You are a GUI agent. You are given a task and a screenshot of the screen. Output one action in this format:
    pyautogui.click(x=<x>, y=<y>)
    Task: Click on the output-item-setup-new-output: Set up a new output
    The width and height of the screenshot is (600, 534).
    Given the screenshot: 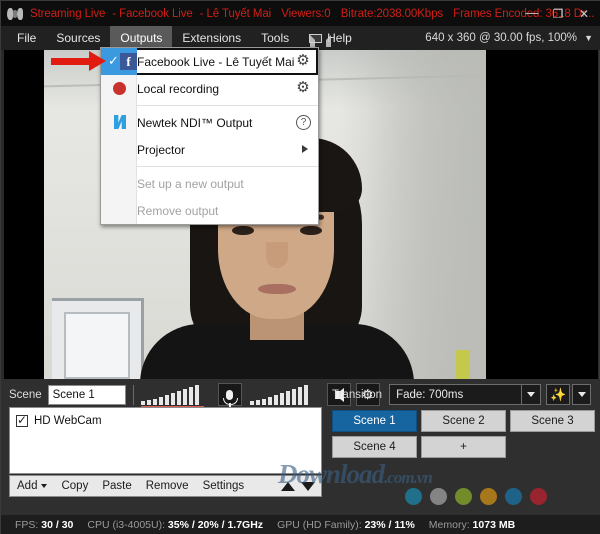 What is the action you would take?
    pyautogui.click(x=209, y=183)
    